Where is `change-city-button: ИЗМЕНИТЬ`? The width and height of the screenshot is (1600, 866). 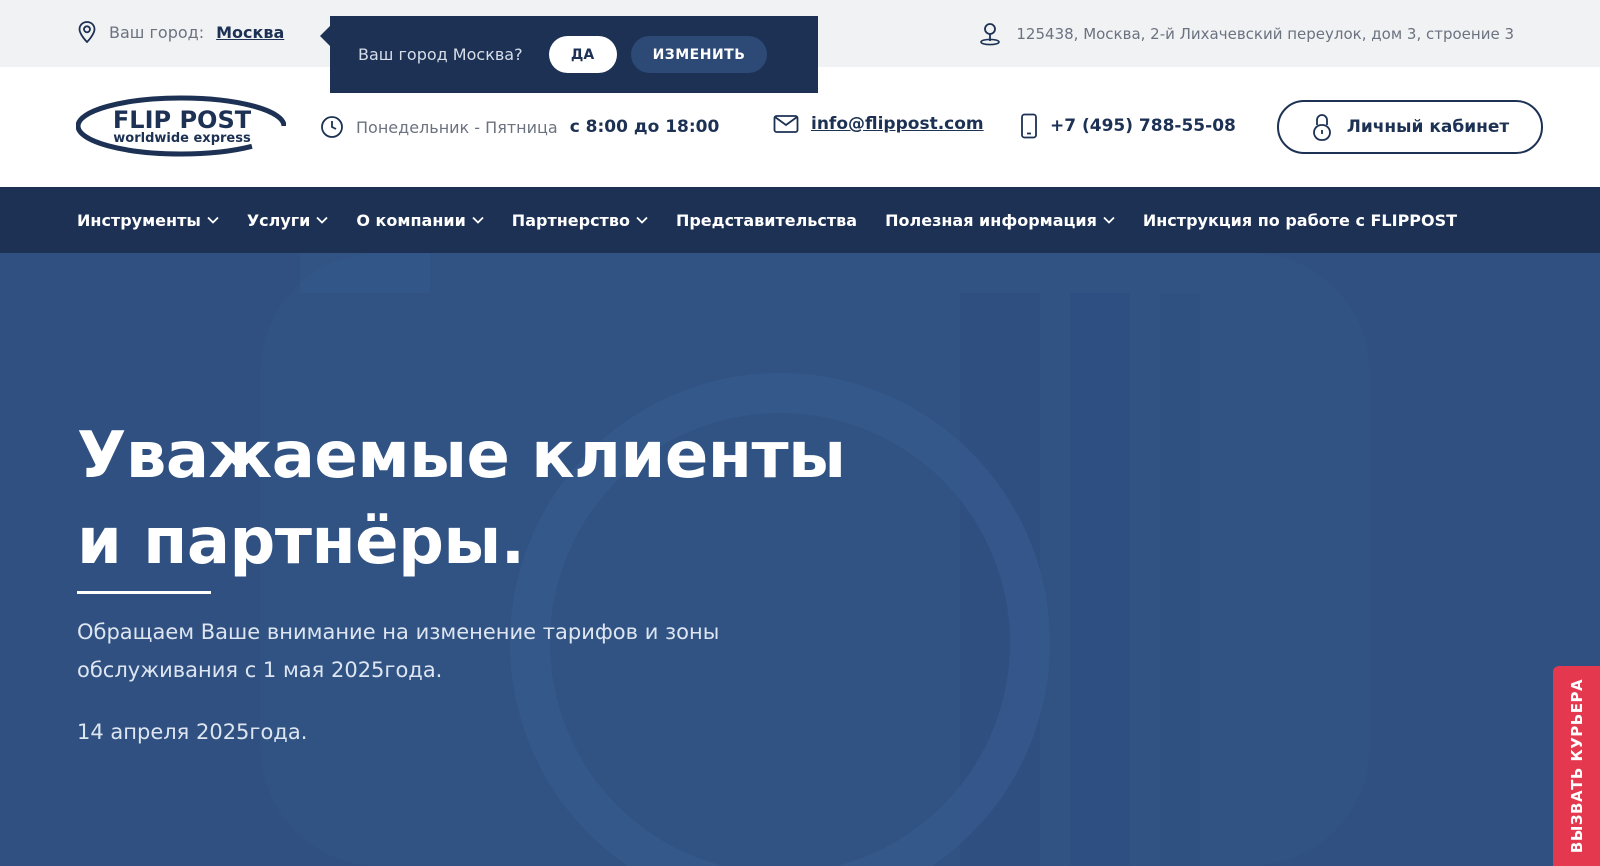
change-city-button: ИЗМЕНИТЬ is located at coordinates (699, 54).